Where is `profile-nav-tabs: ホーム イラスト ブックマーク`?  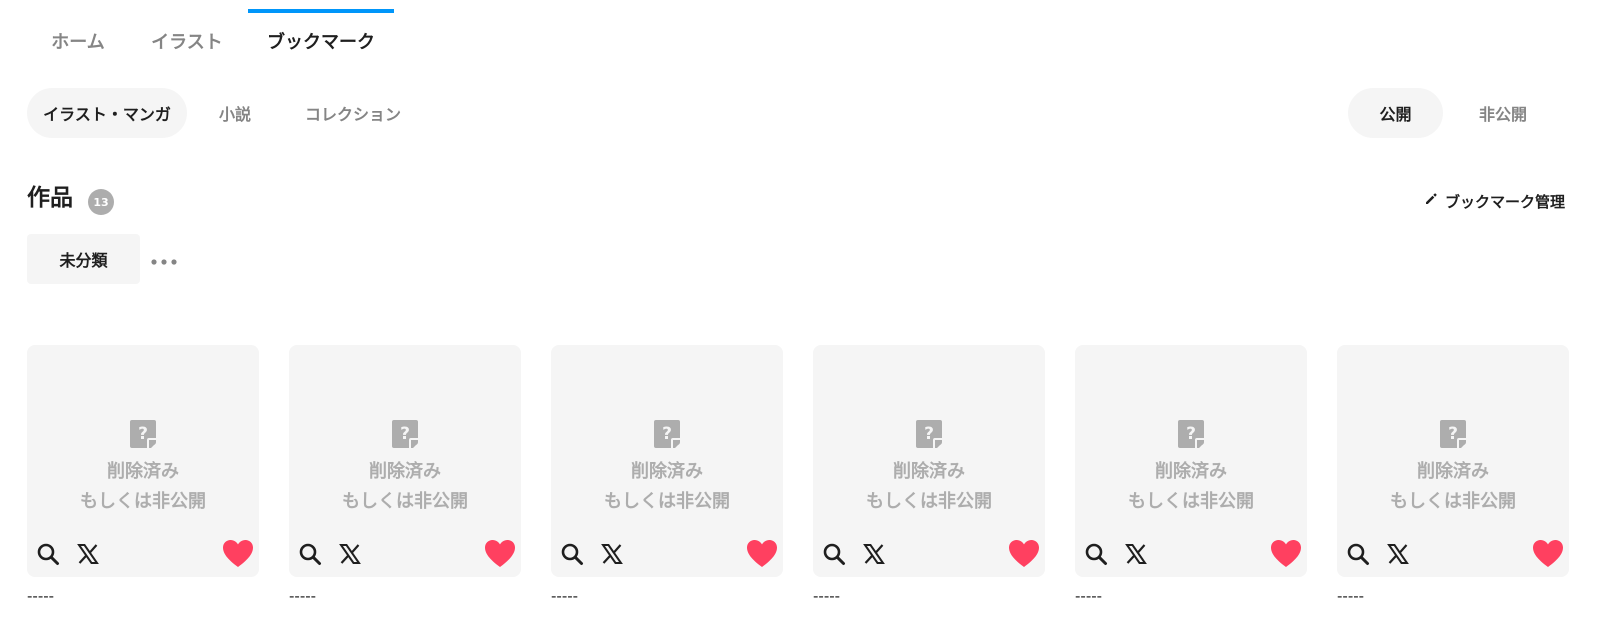 profile-nav-tabs: ホーム イラスト ブックマーク is located at coordinates (810, 40).